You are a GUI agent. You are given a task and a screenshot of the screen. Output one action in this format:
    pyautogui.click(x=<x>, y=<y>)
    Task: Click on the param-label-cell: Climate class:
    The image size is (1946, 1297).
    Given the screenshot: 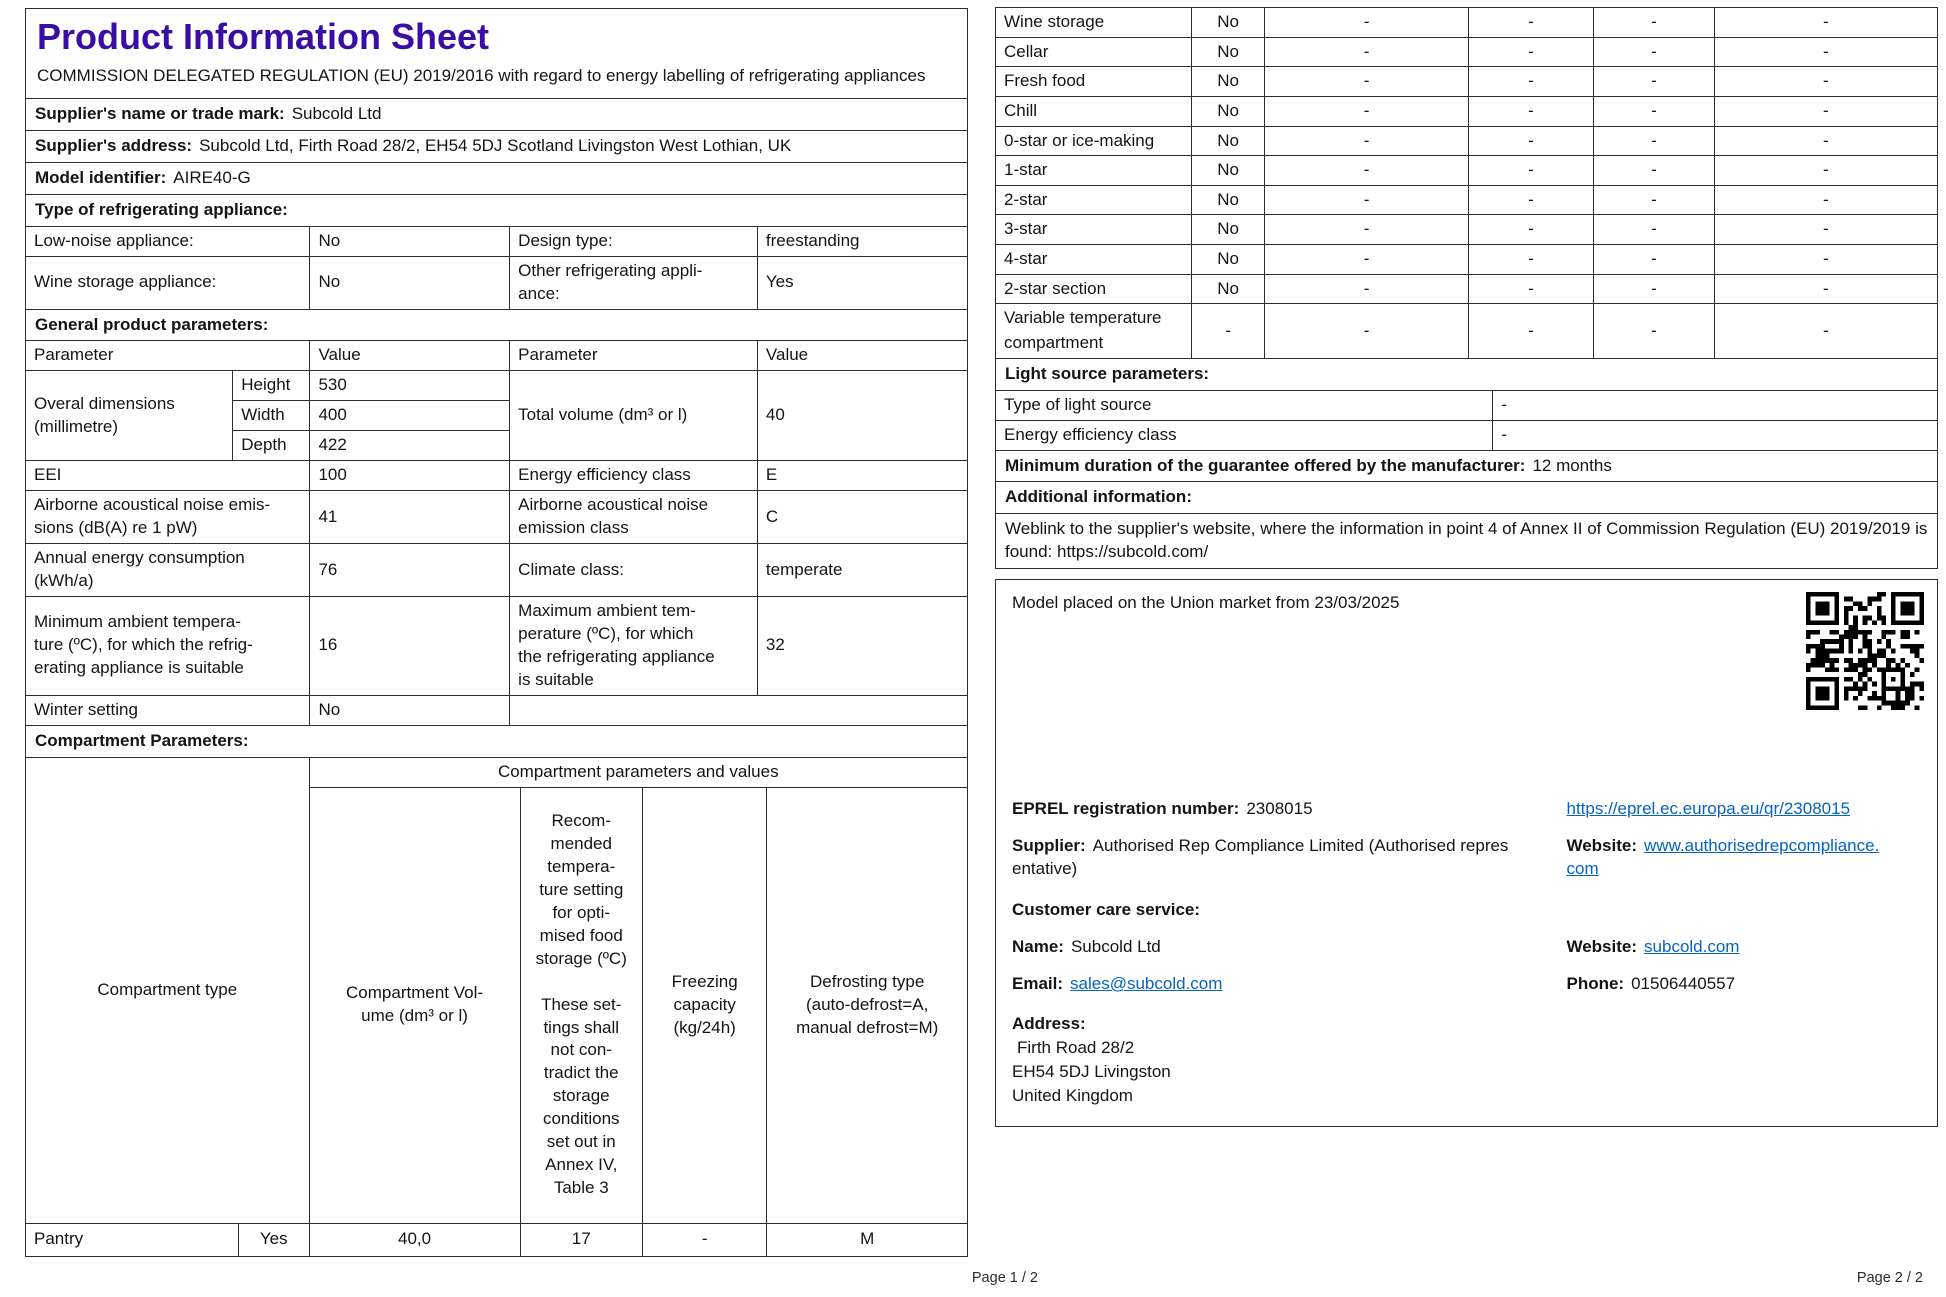 What is the action you would take?
    pyautogui.click(x=633, y=570)
    